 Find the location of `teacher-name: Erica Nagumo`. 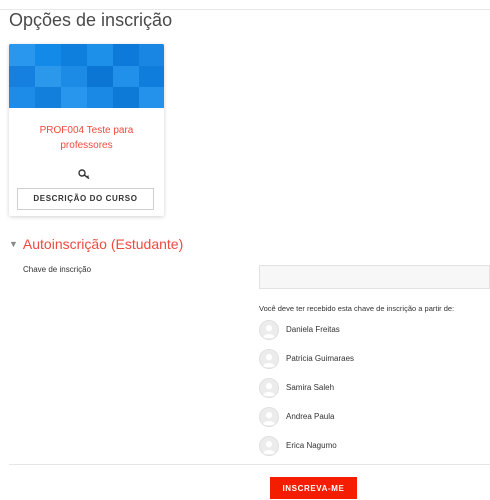

teacher-name: Erica Nagumo is located at coordinates (311, 445).